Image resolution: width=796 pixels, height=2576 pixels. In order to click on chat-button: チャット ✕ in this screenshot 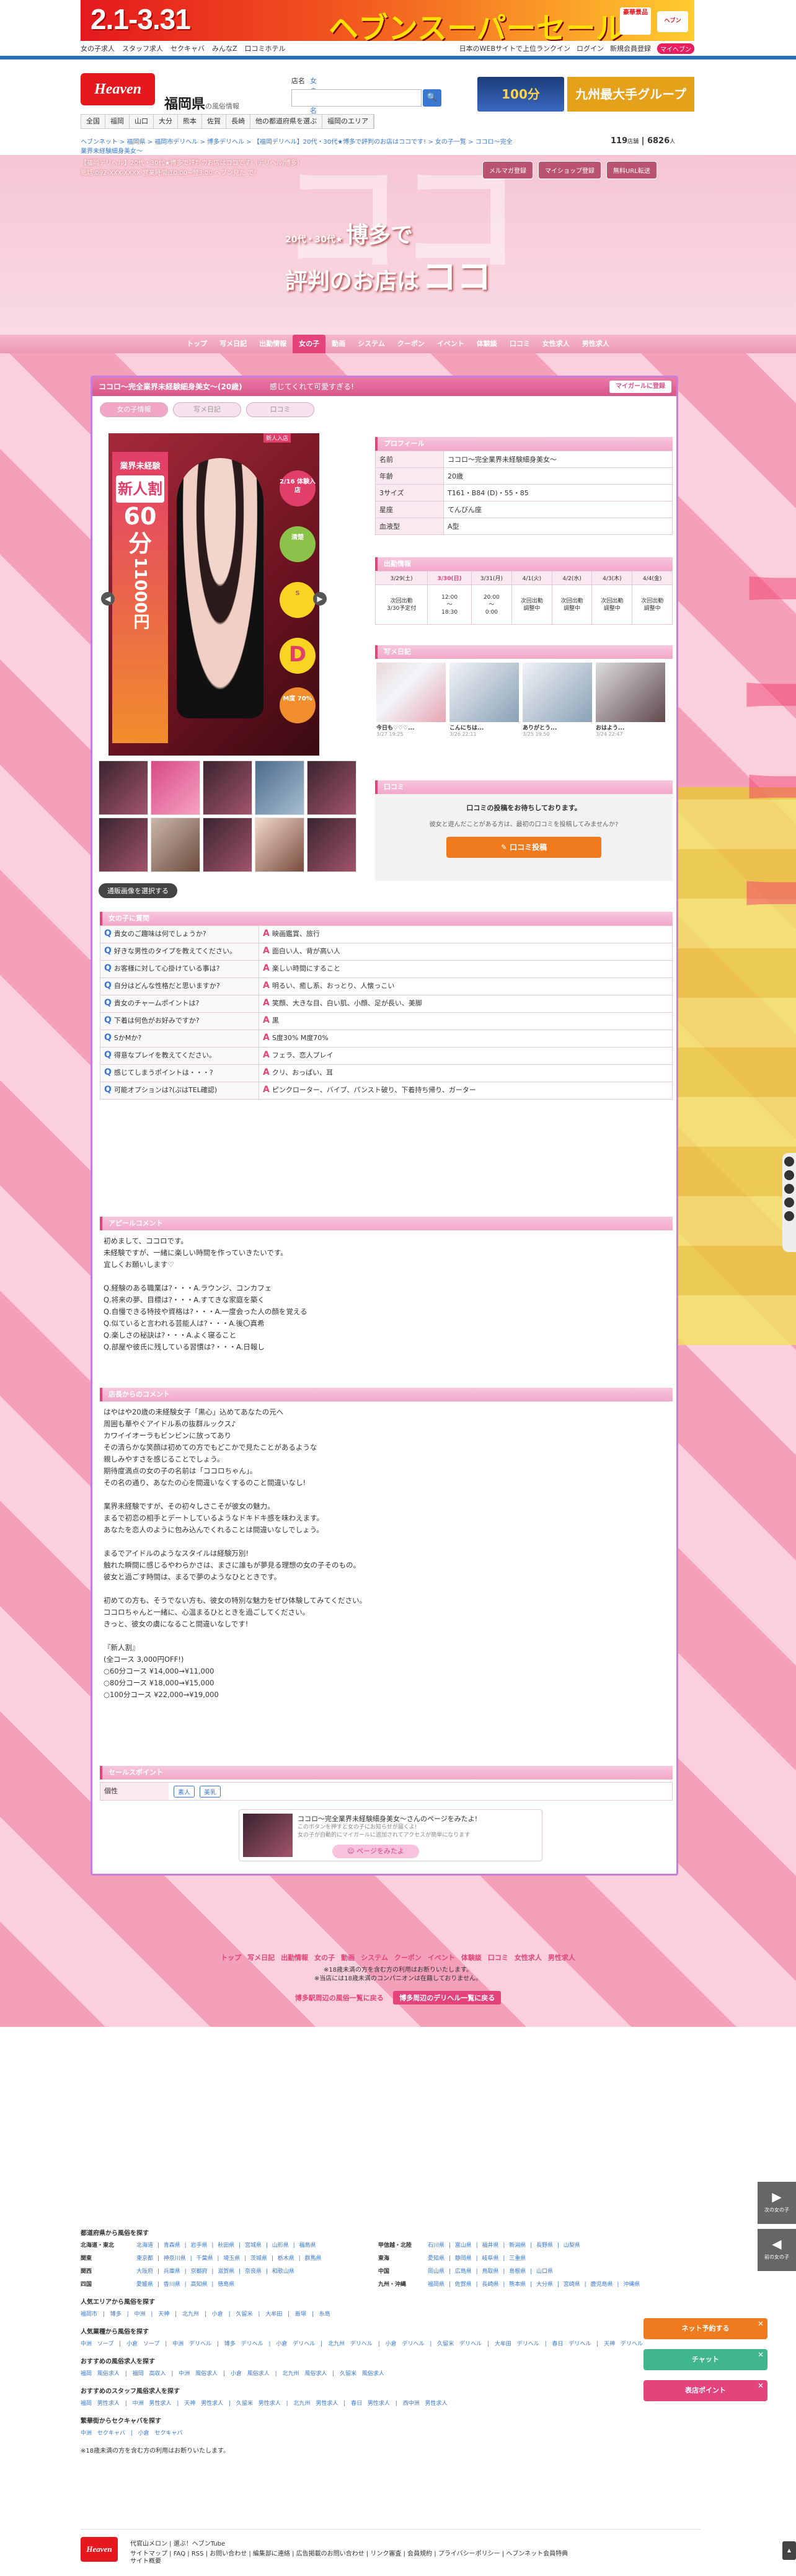, I will do `click(705, 2359)`.